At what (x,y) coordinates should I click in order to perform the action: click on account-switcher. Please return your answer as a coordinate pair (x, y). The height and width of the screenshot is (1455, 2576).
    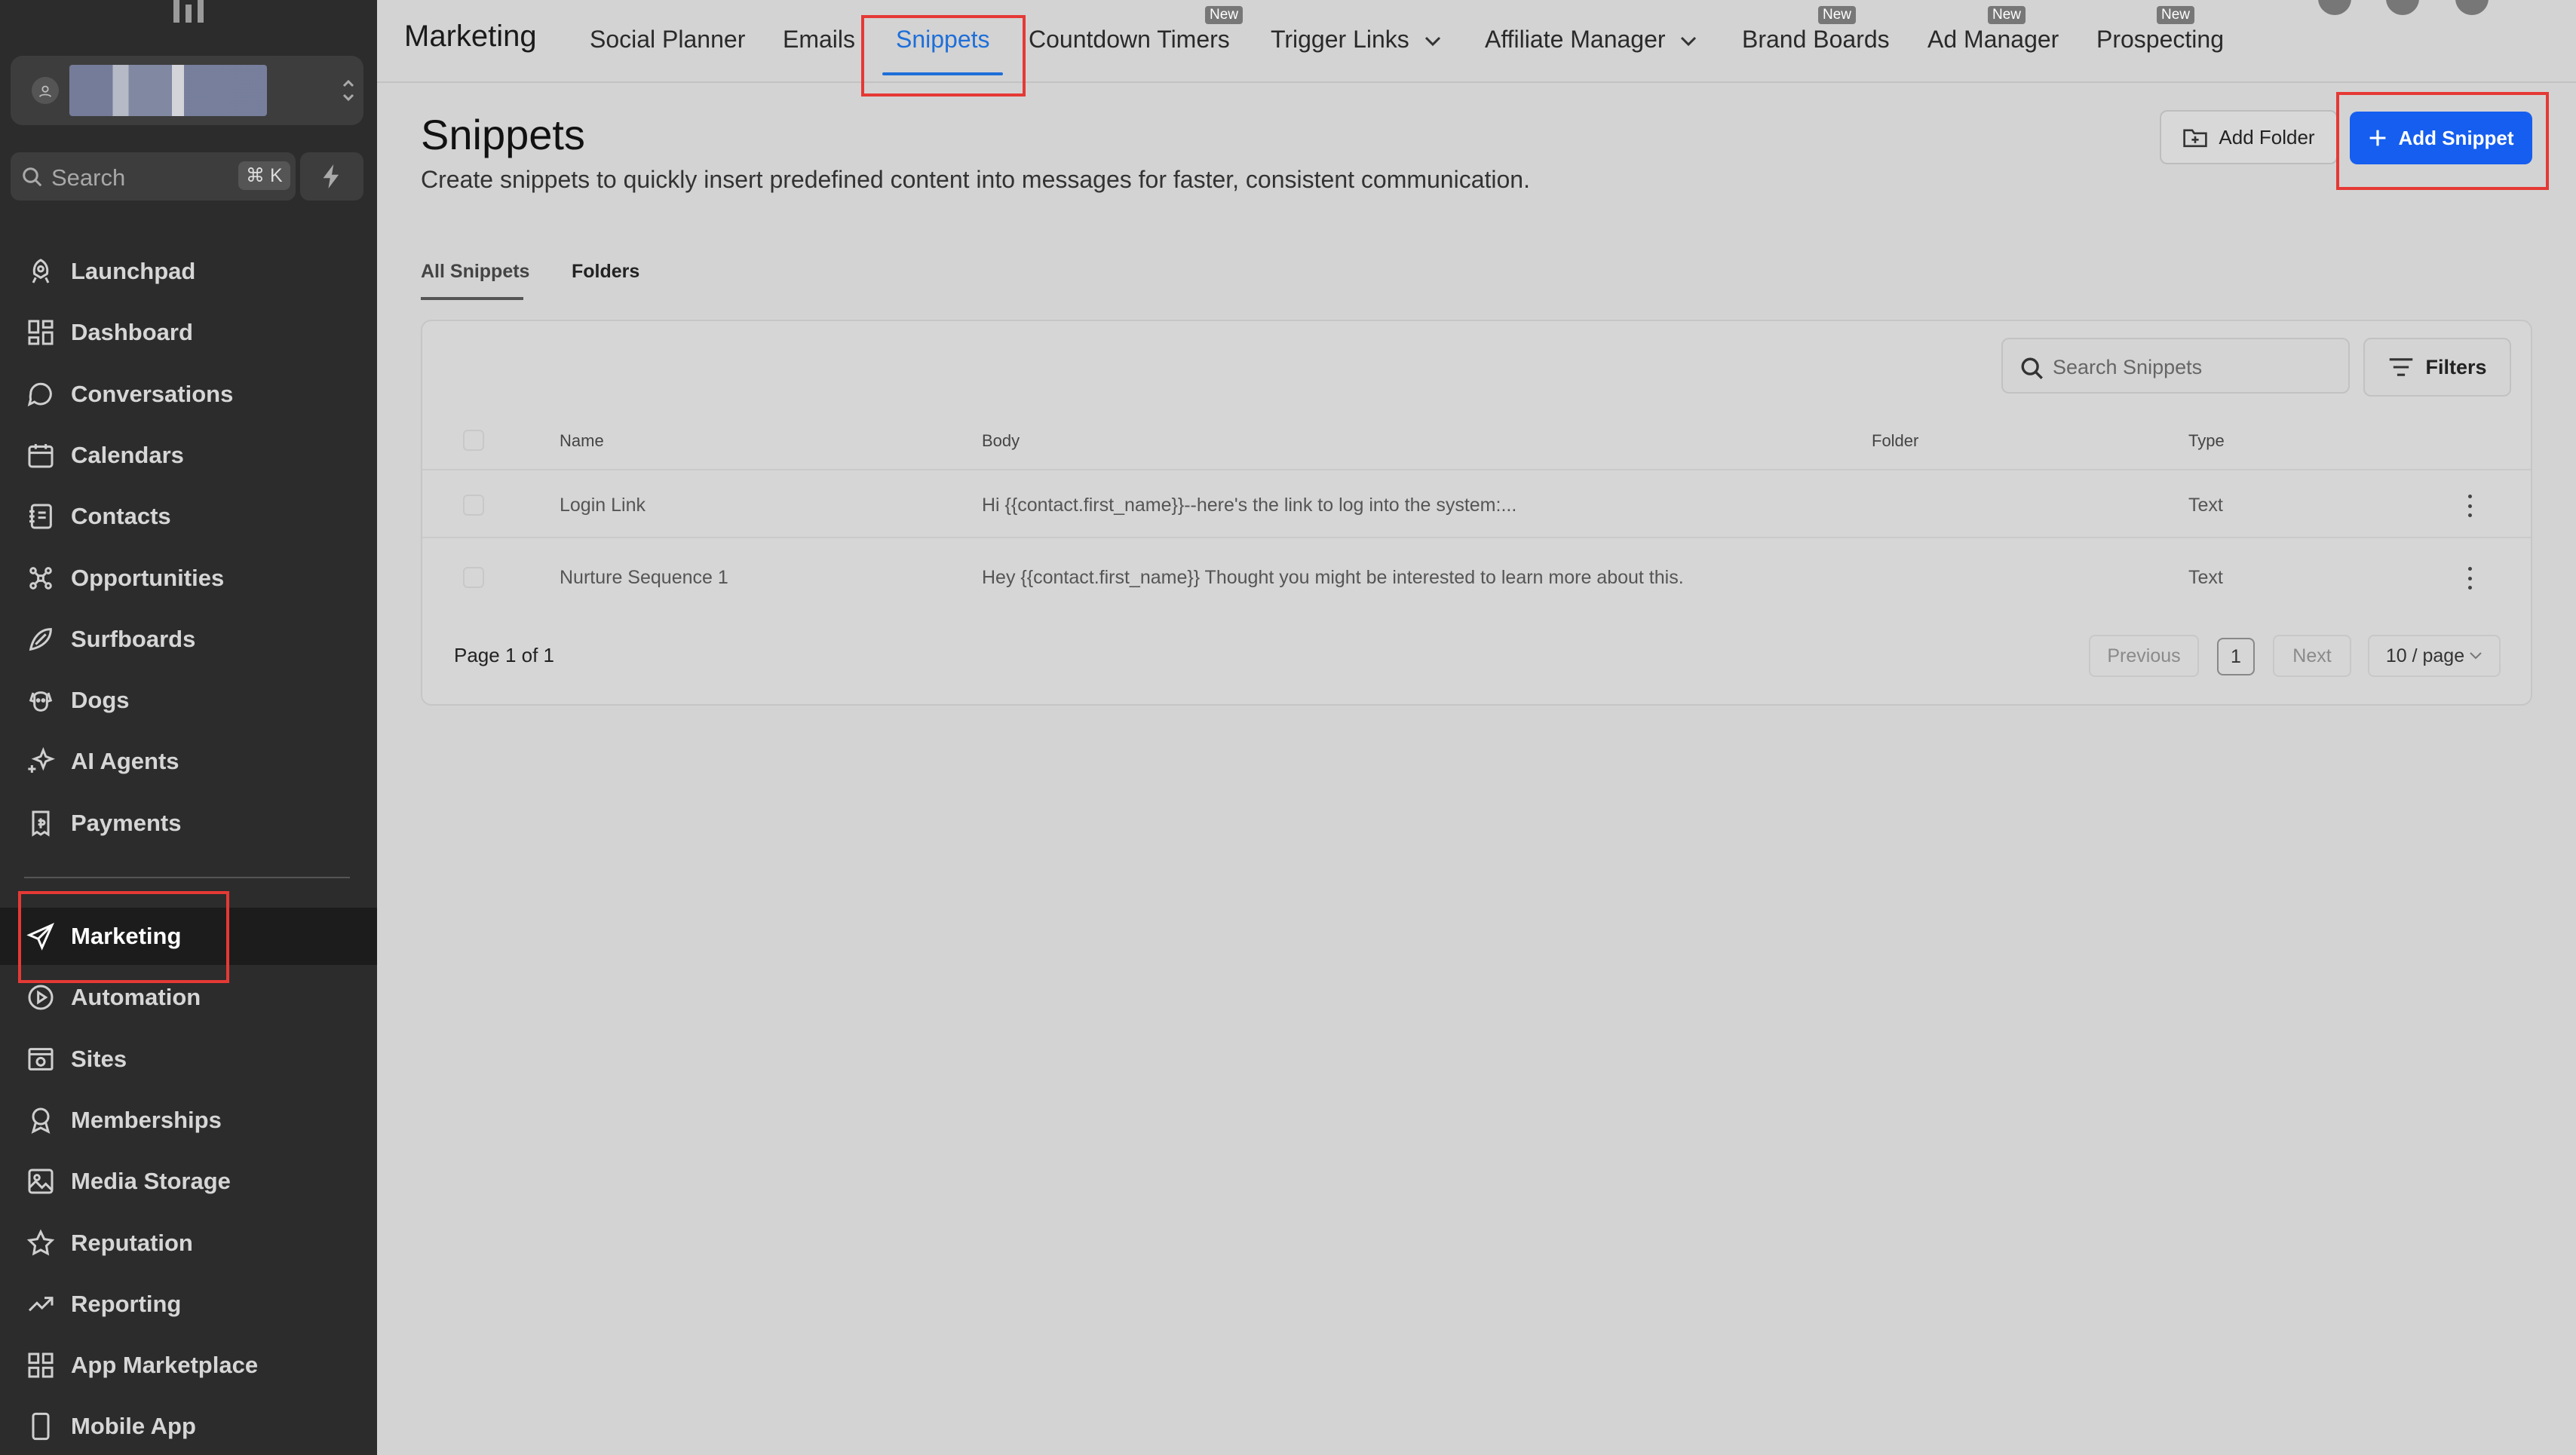
    Looking at the image, I should click on (187, 90).